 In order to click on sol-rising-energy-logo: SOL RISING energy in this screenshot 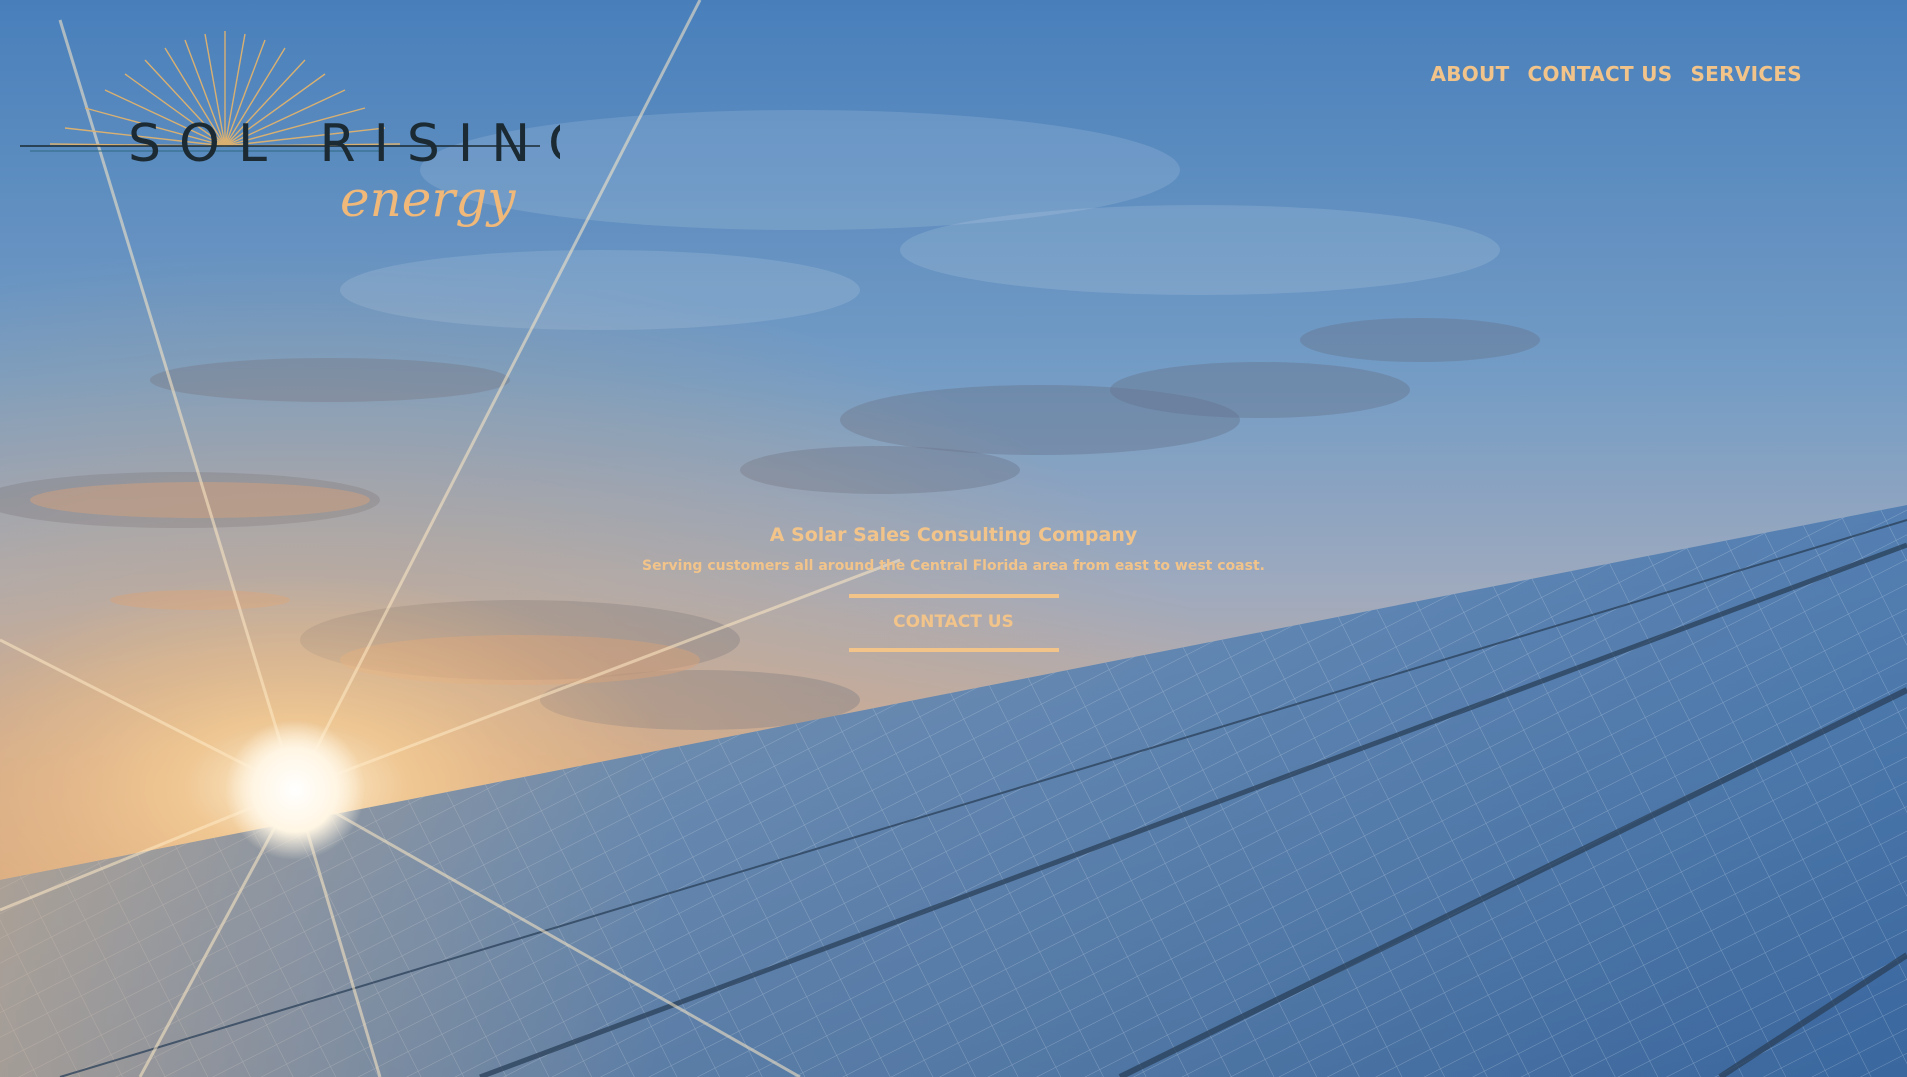, I will do `click(280, 146)`.